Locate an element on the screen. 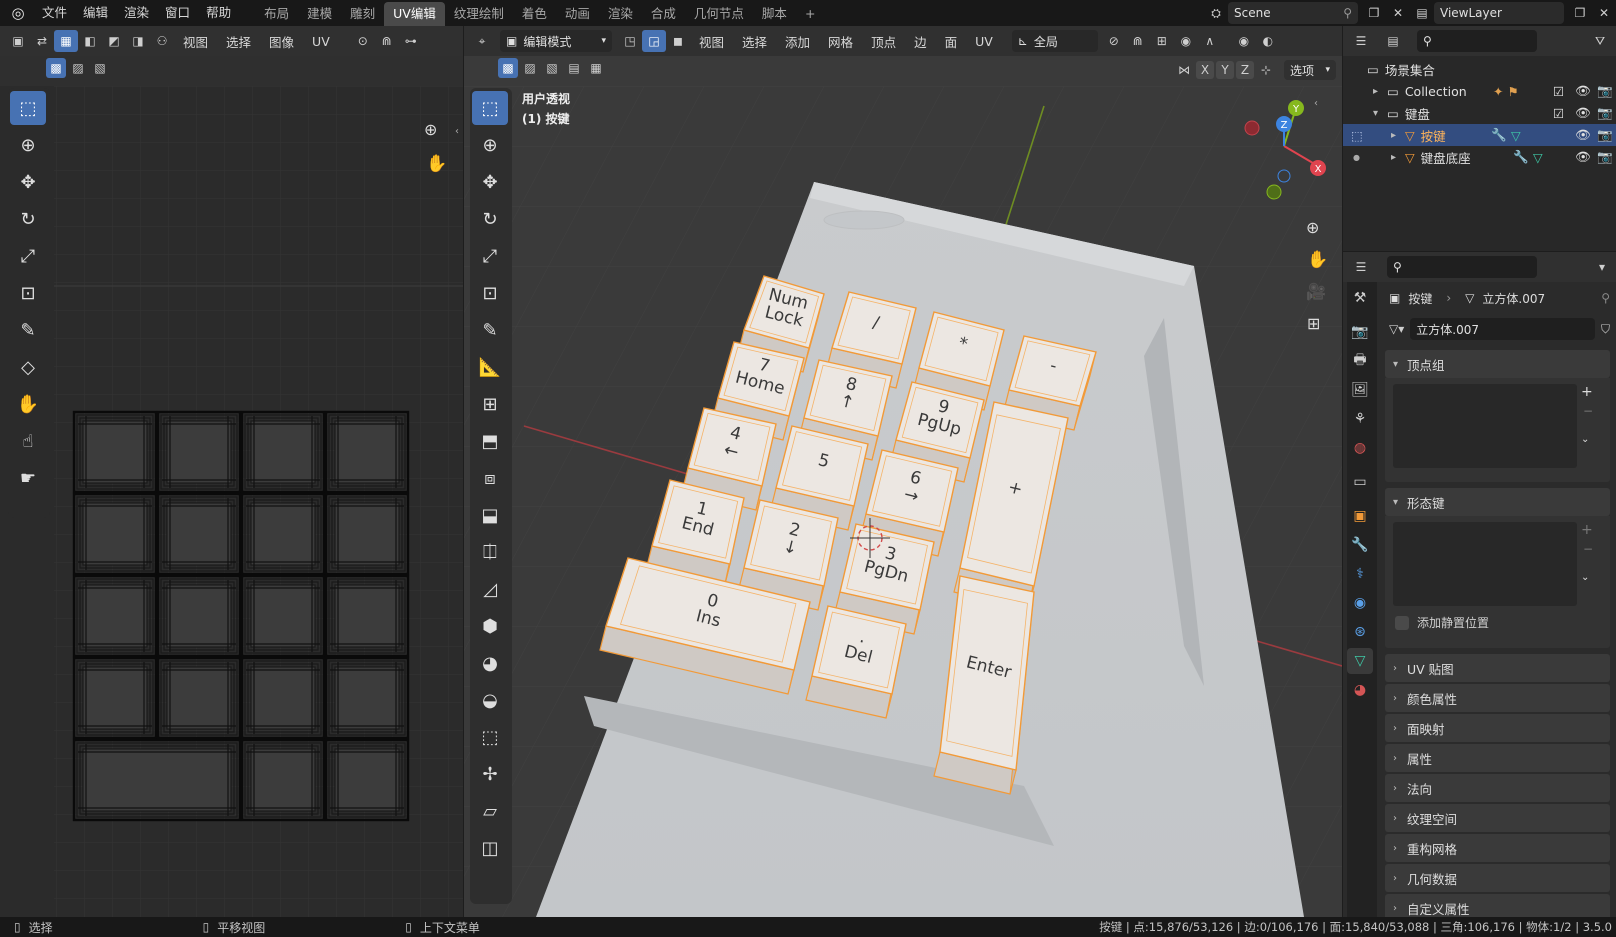  scene-field: Scene ⚲ is located at coordinates (1293, 13).